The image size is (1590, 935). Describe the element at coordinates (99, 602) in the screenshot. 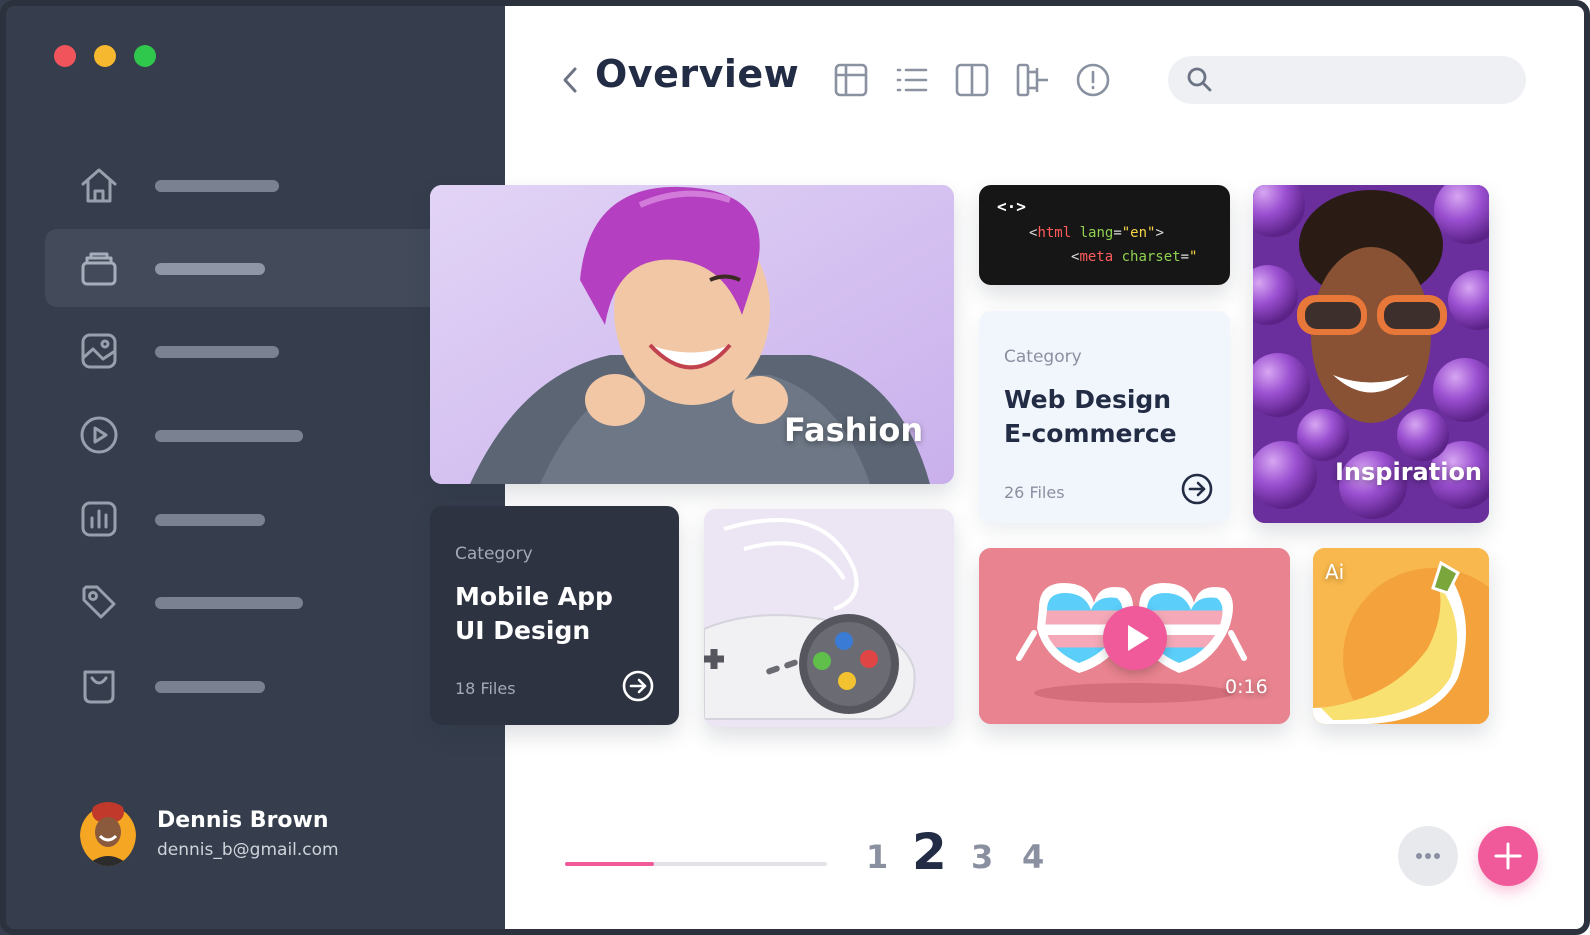

I see `tag-icon` at that location.